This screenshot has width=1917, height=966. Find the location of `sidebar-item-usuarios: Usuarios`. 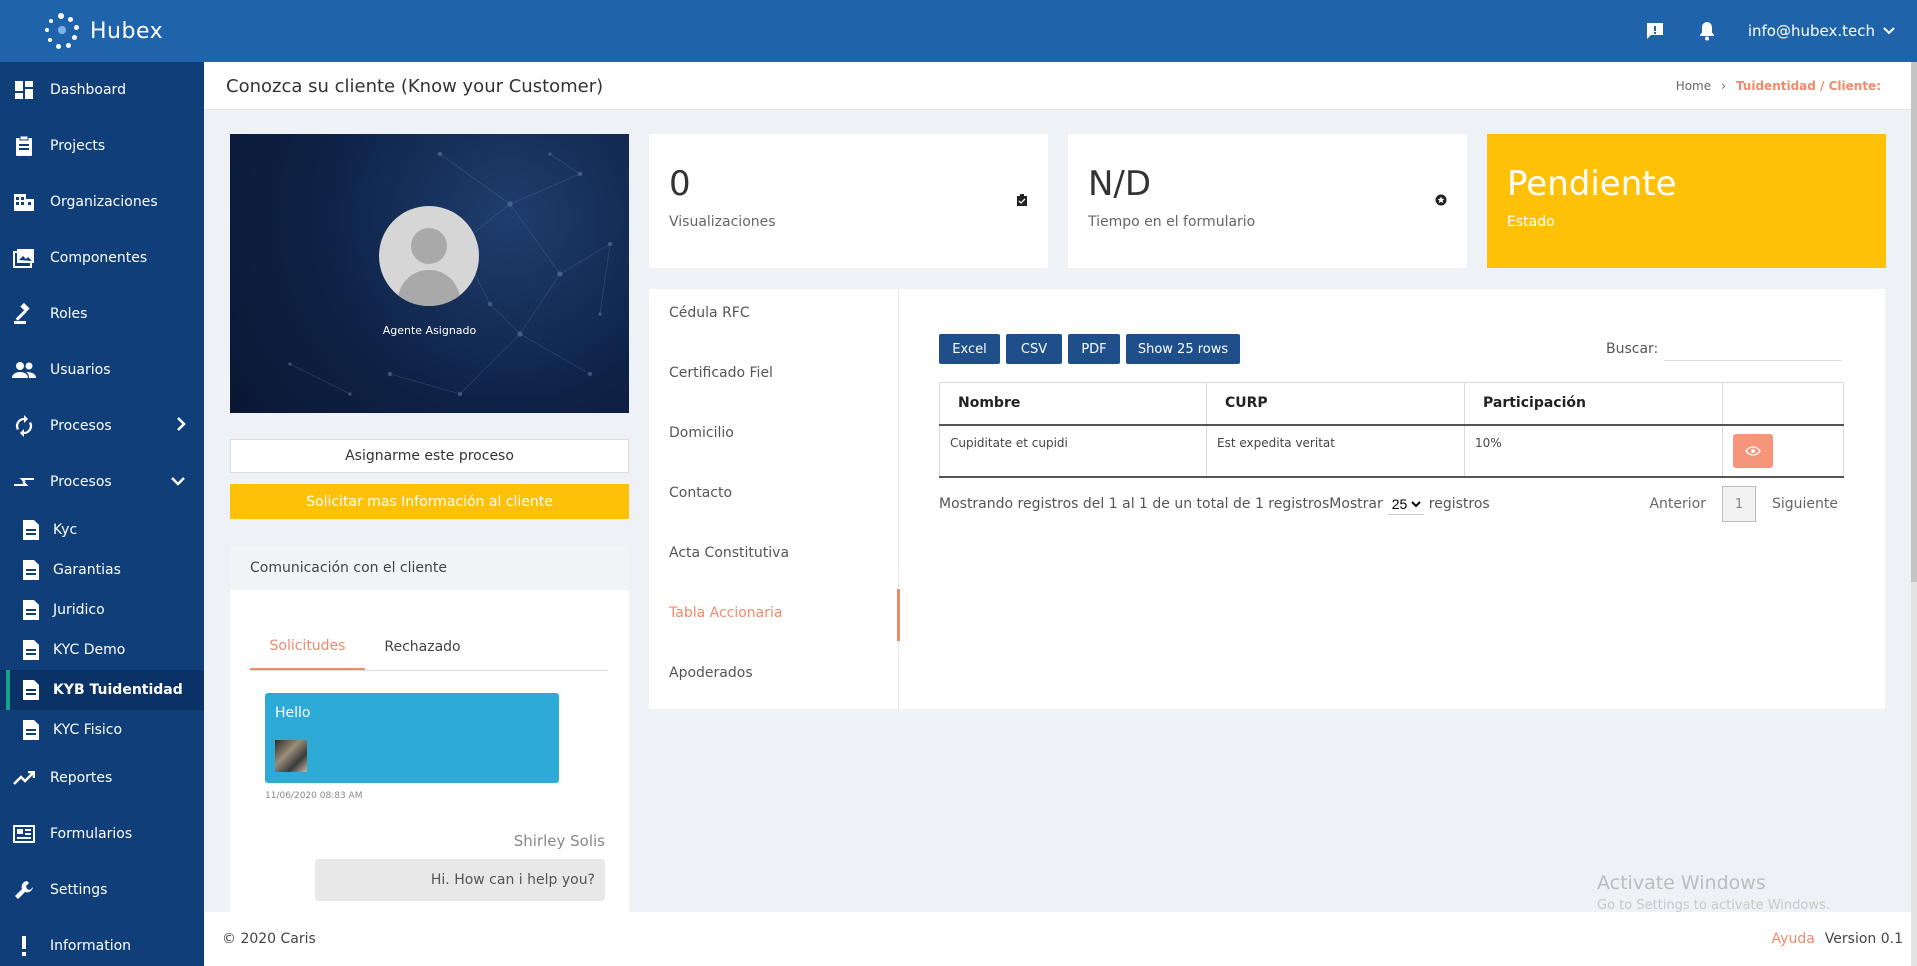

sidebar-item-usuarios: Usuarios is located at coordinates (102, 370).